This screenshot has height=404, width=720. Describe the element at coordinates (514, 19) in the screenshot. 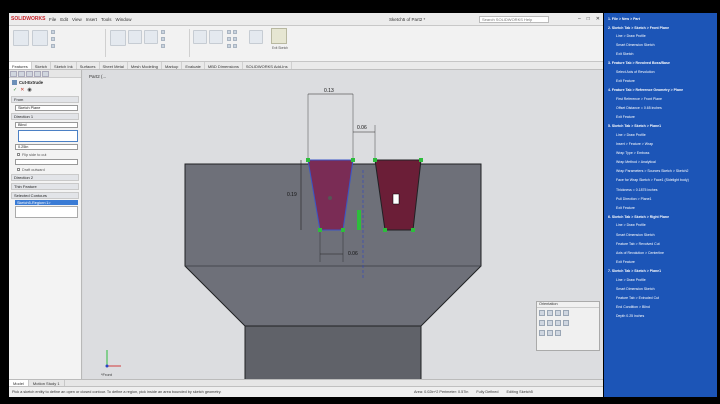

I see `help-search-input: Search SOLIDWORKS Help` at that location.